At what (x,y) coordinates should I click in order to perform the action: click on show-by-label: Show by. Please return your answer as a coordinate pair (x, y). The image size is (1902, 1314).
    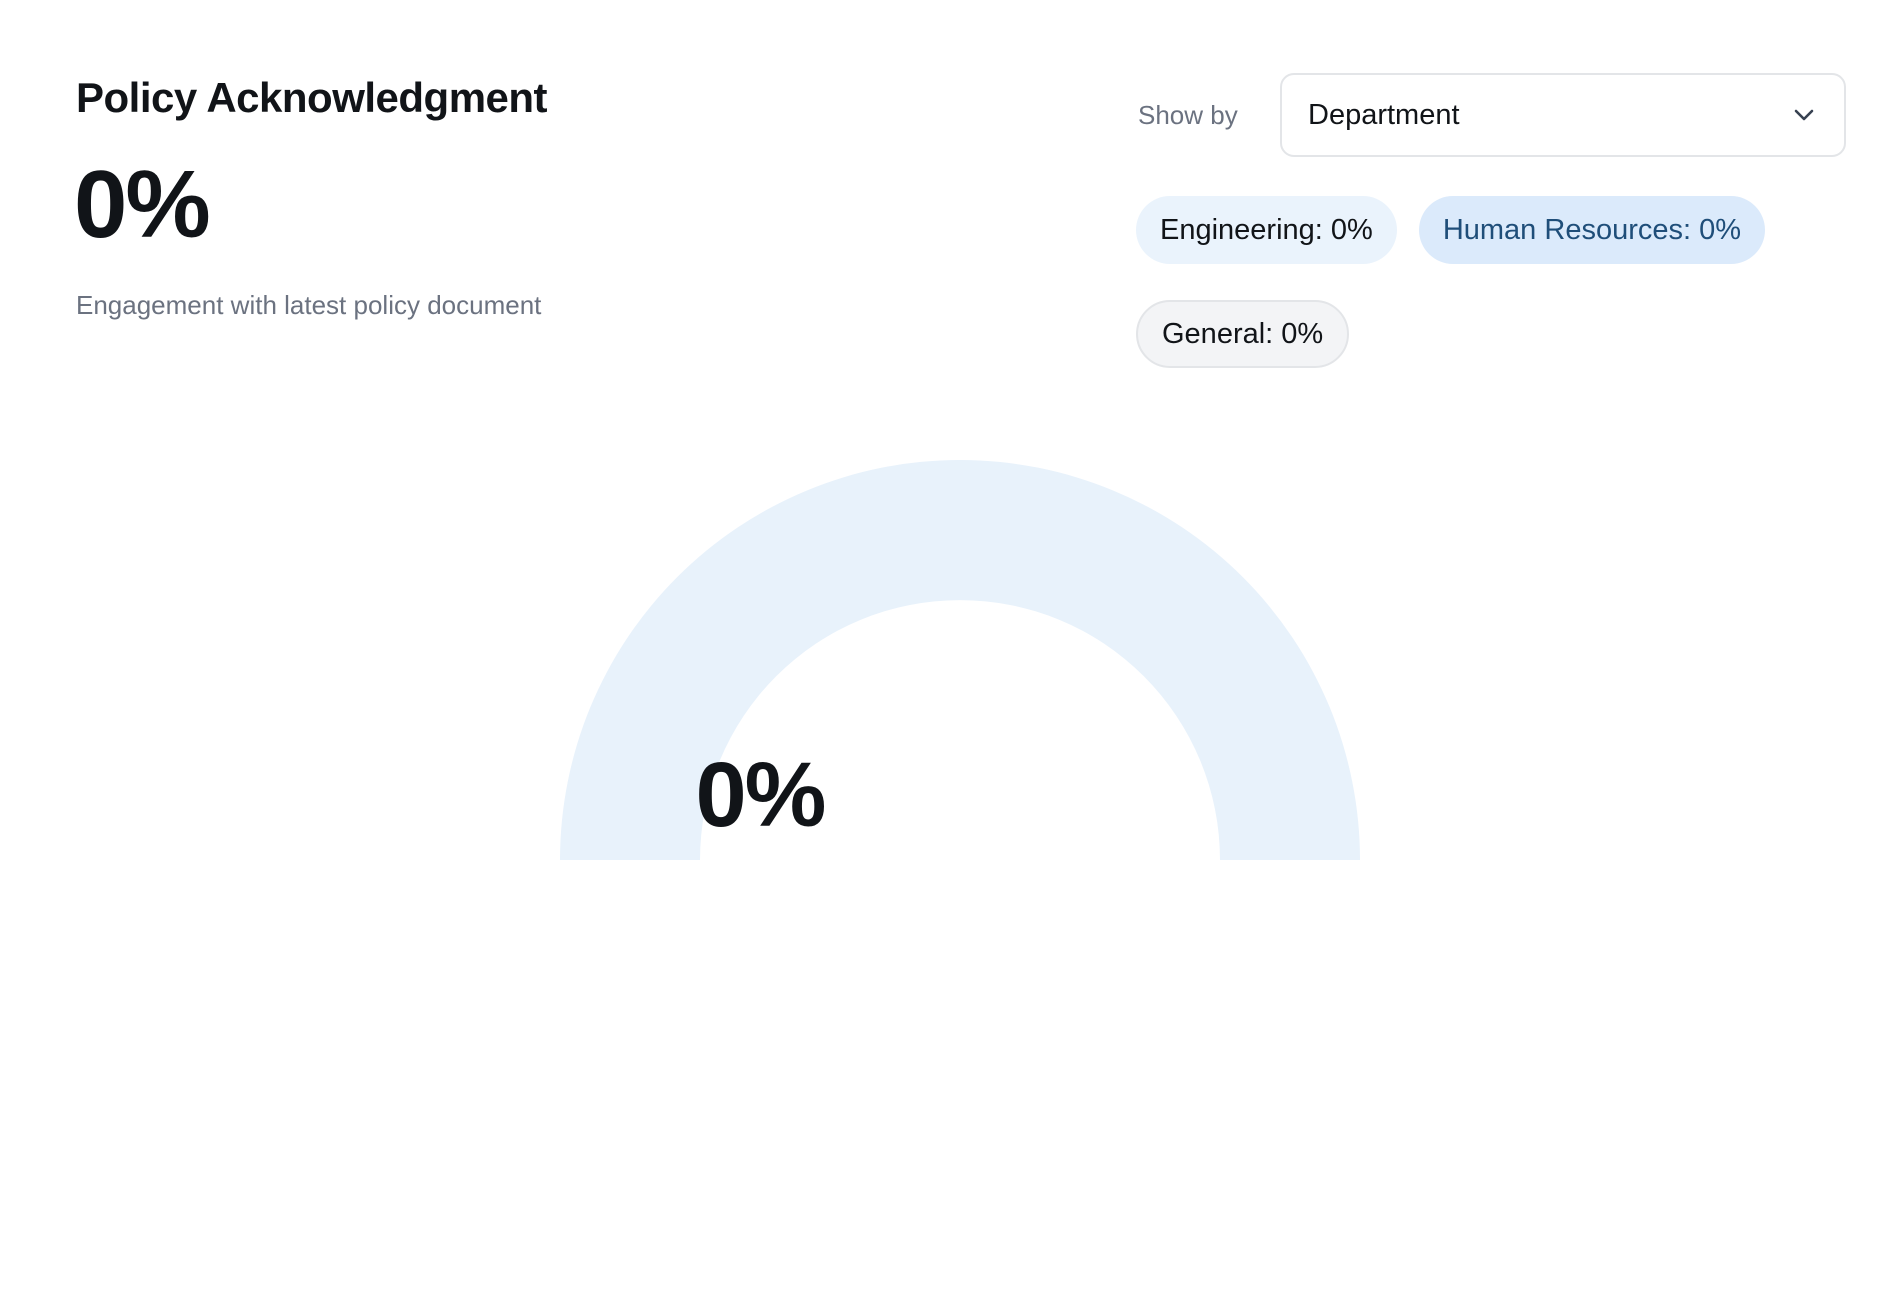
    Looking at the image, I should click on (1188, 115).